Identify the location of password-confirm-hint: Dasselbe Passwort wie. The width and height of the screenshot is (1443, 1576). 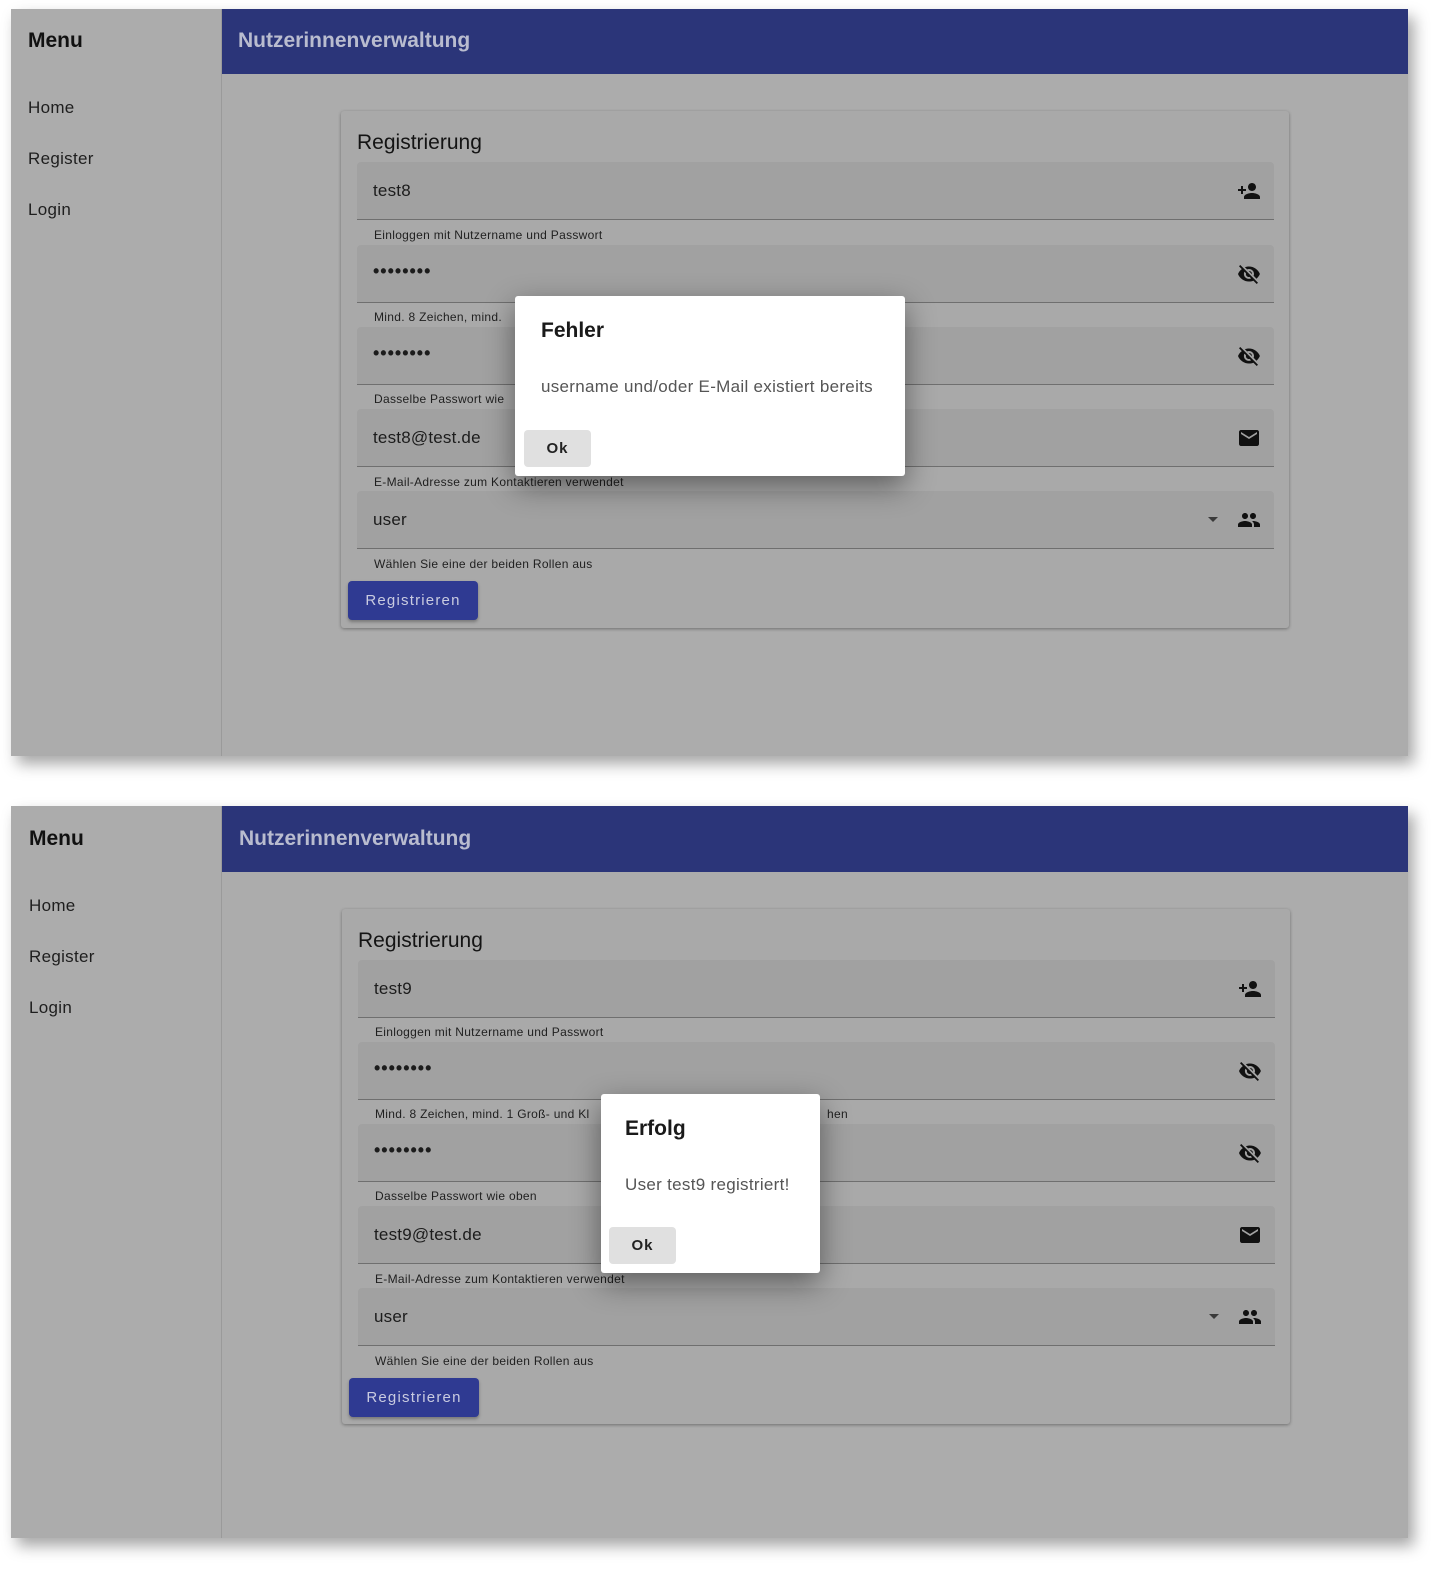
(439, 399).